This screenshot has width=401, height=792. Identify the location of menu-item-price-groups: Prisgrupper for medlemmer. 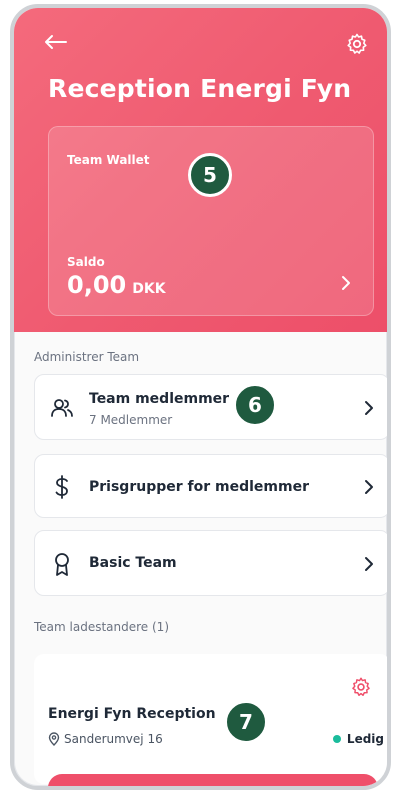
(210, 486).